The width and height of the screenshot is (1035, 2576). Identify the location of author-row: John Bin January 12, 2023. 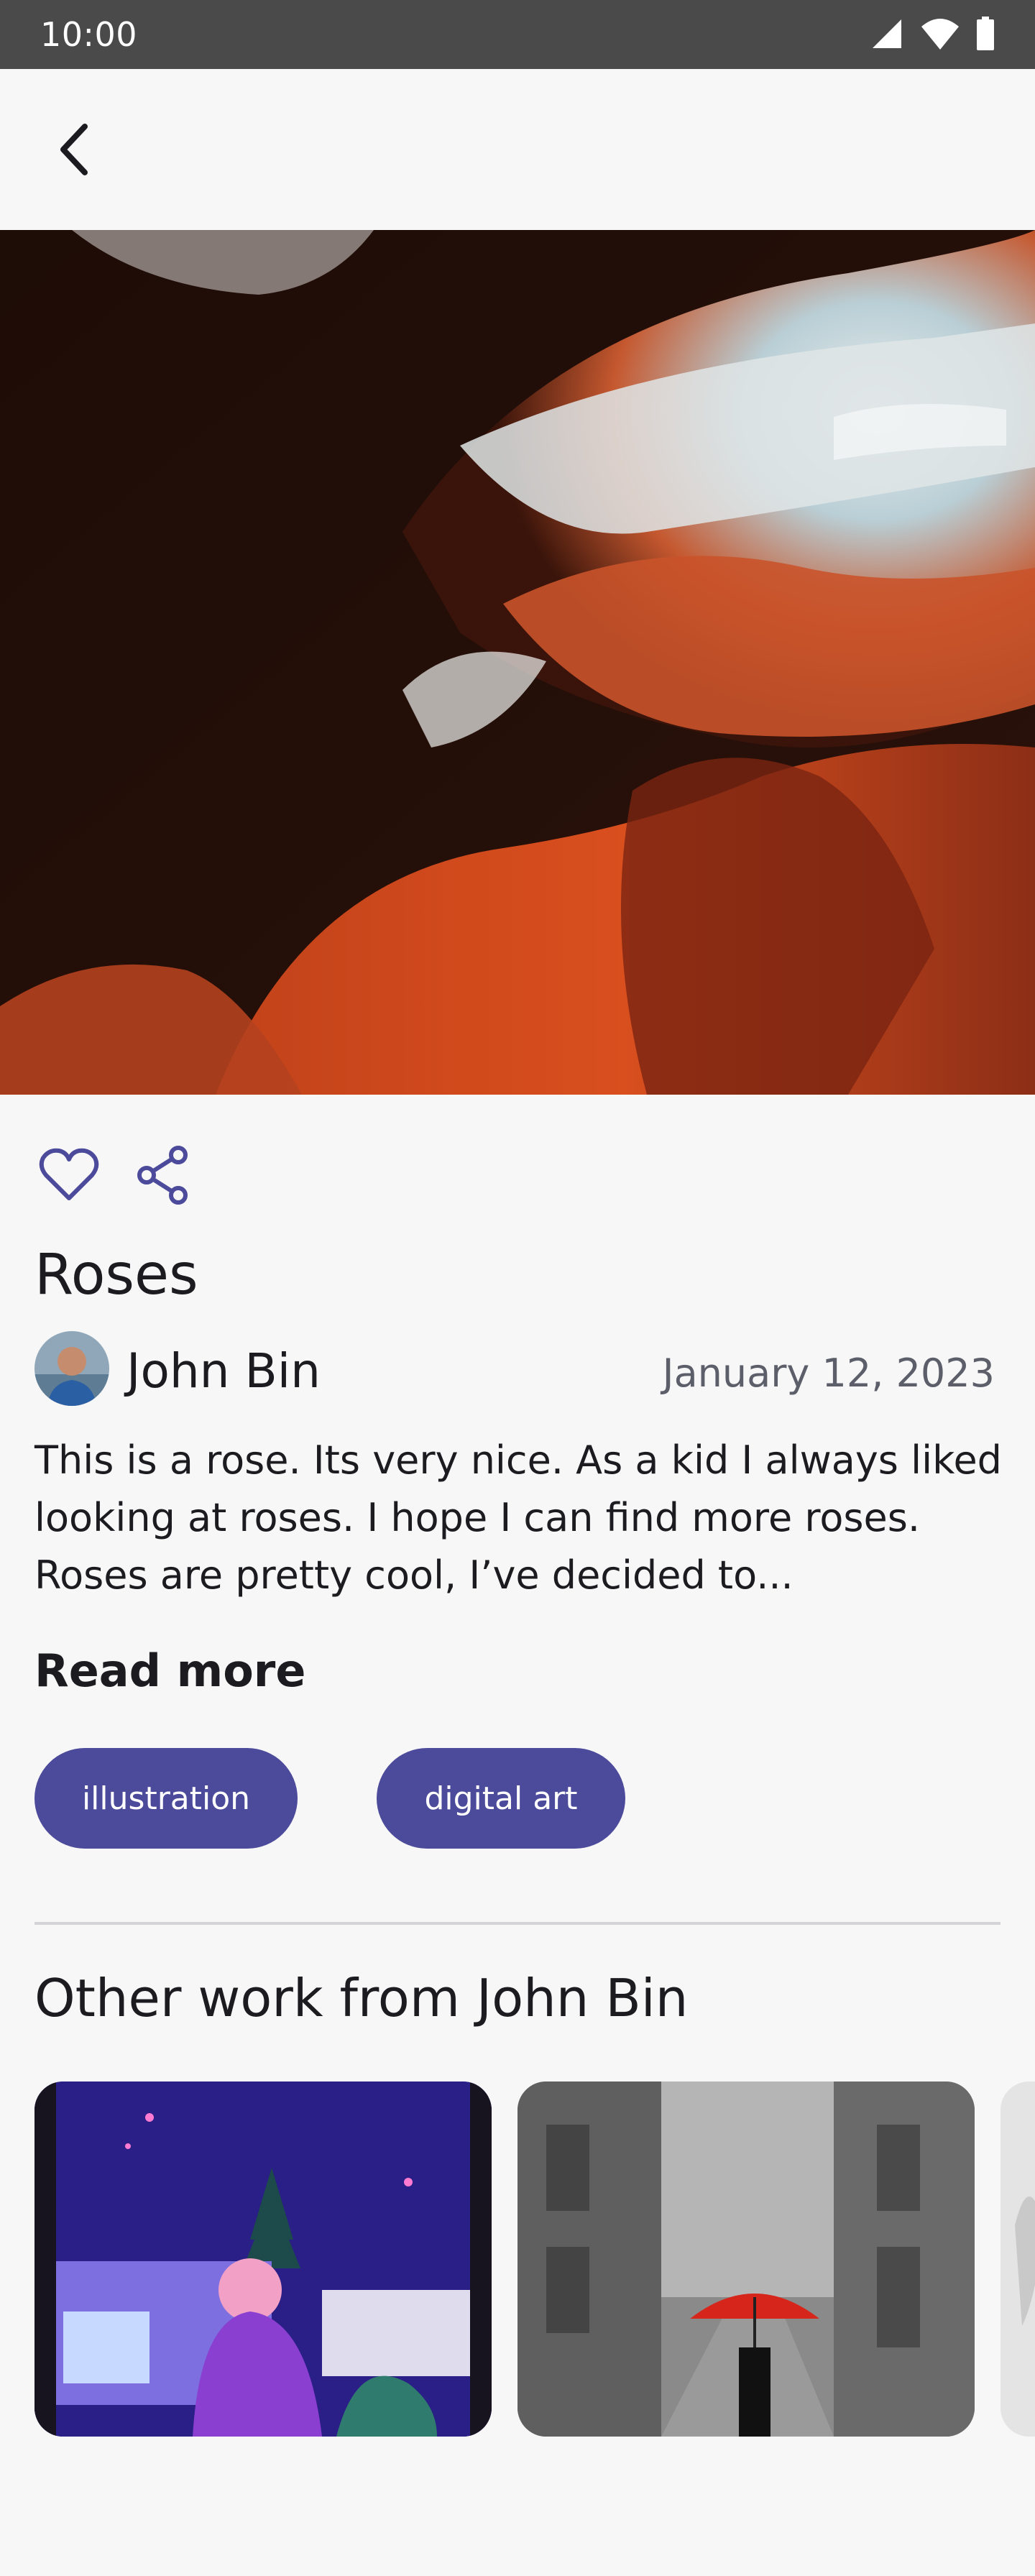
(514, 1368).